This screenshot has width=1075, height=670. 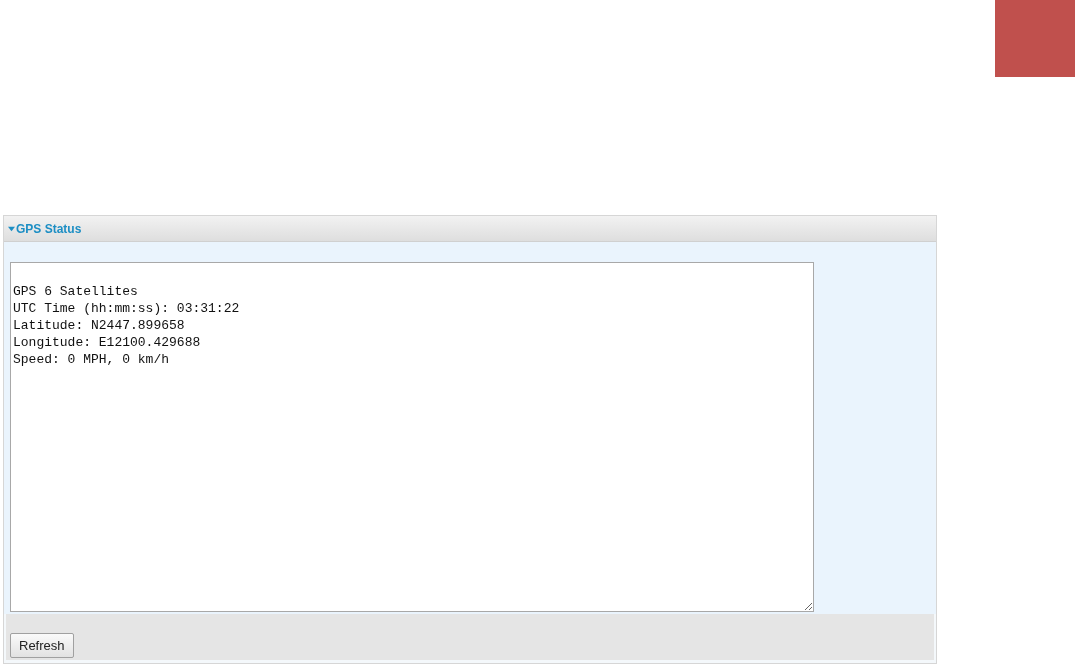 I want to click on caret-down-icon, so click(x=11, y=228).